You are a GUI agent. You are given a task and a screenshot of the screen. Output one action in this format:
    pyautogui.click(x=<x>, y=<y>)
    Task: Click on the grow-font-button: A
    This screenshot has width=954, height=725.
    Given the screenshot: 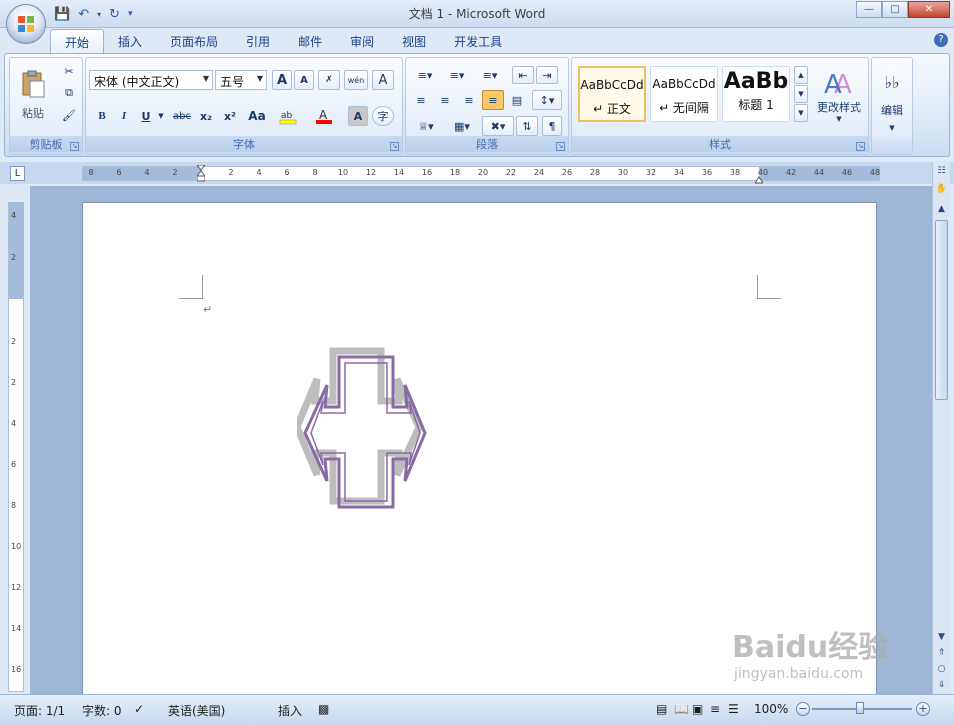 What is the action you would take?
    pyautogui.click(x=282, y=80)
    